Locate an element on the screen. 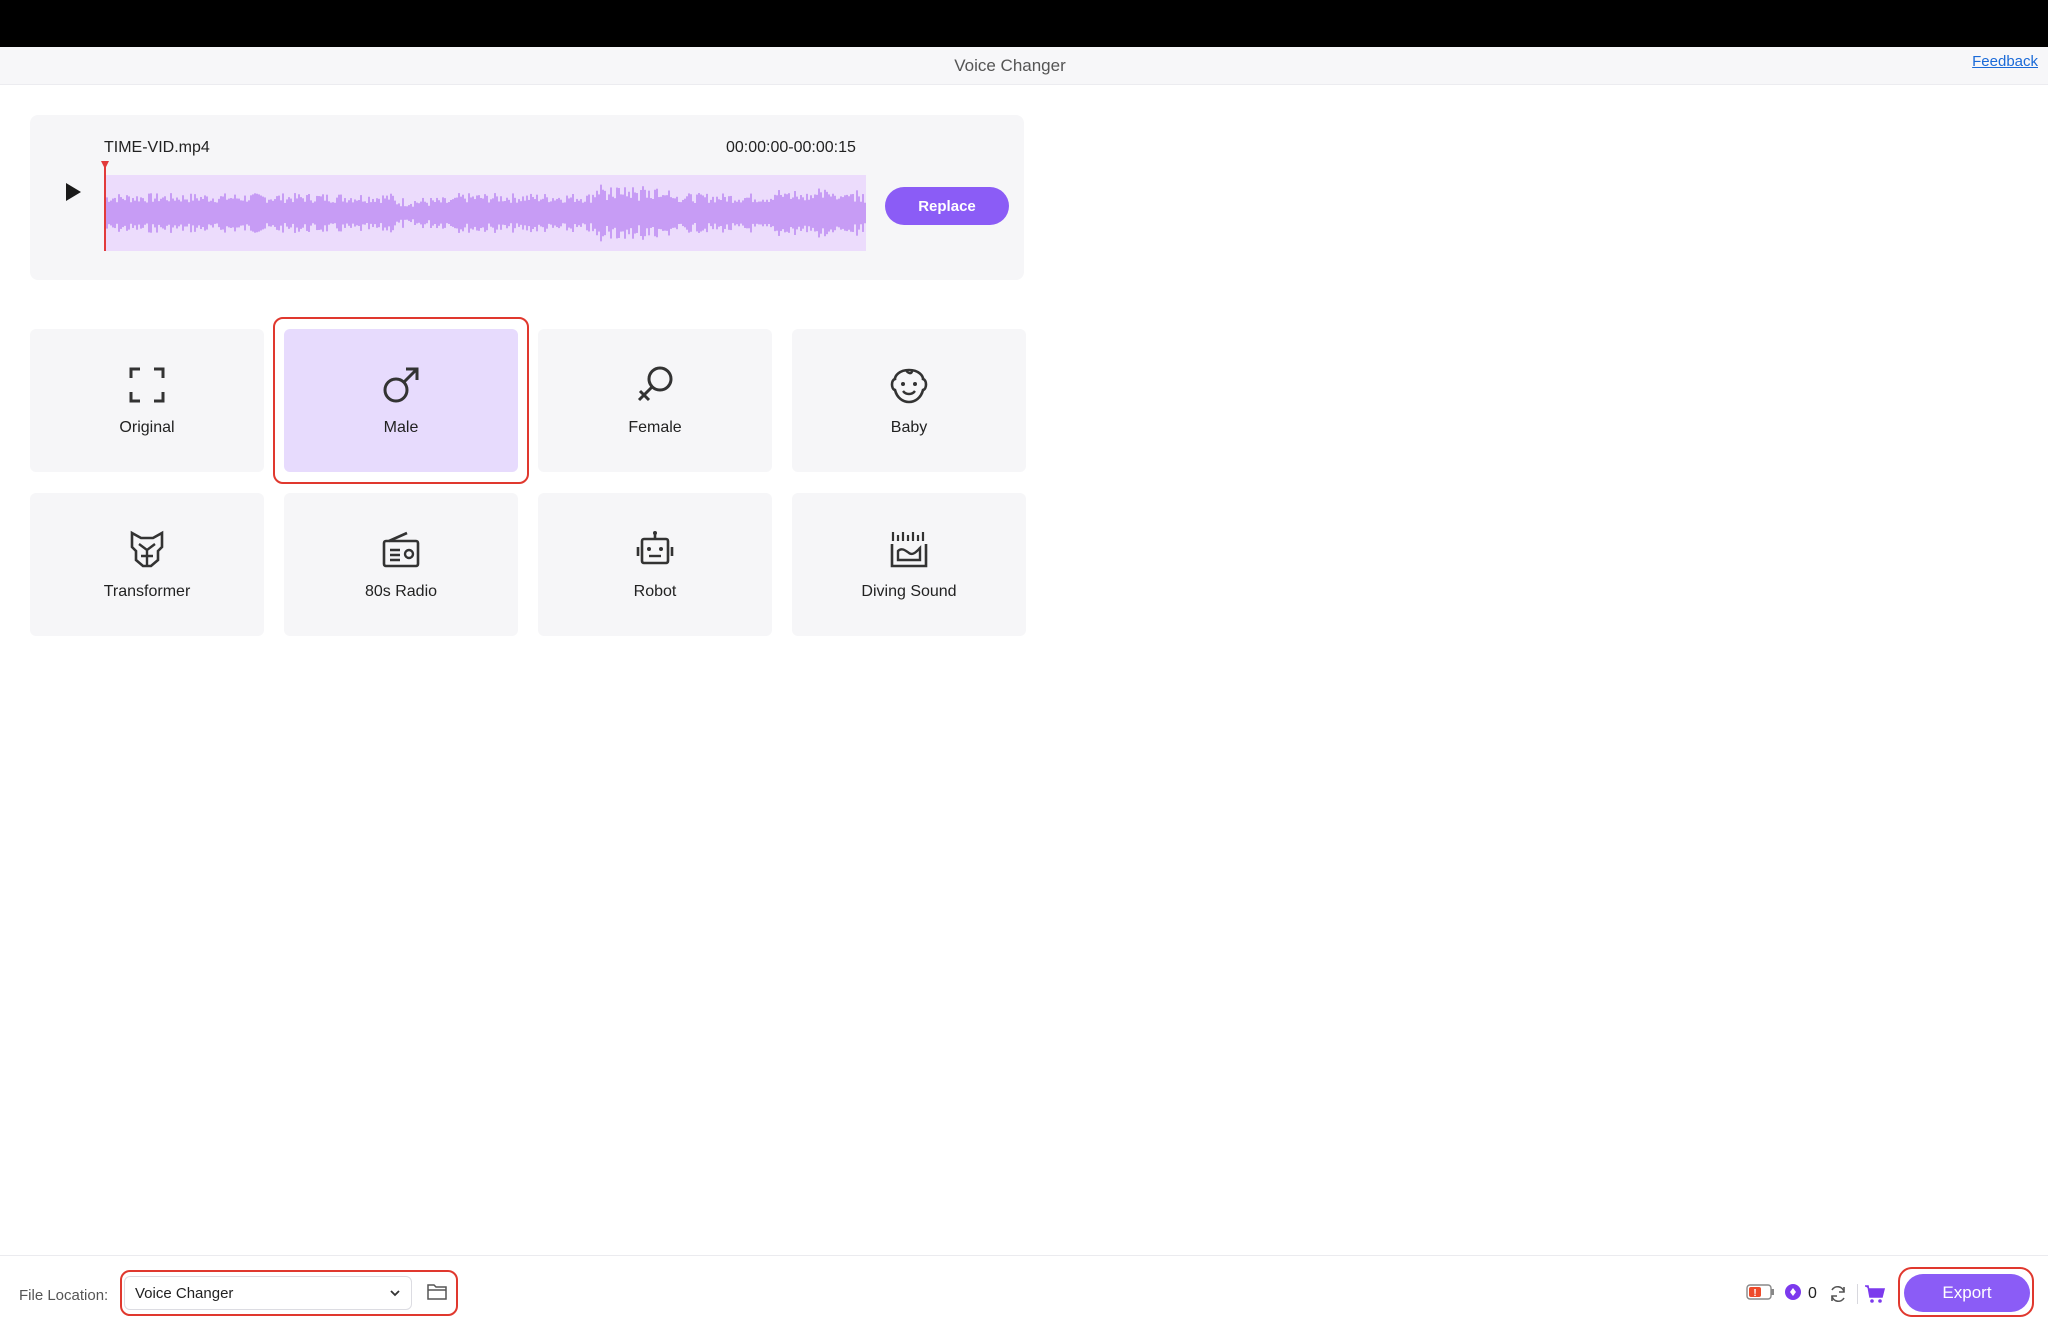 This screenshot has height=1332, width=2048. radio-icon is located at coordinates (401, 549).